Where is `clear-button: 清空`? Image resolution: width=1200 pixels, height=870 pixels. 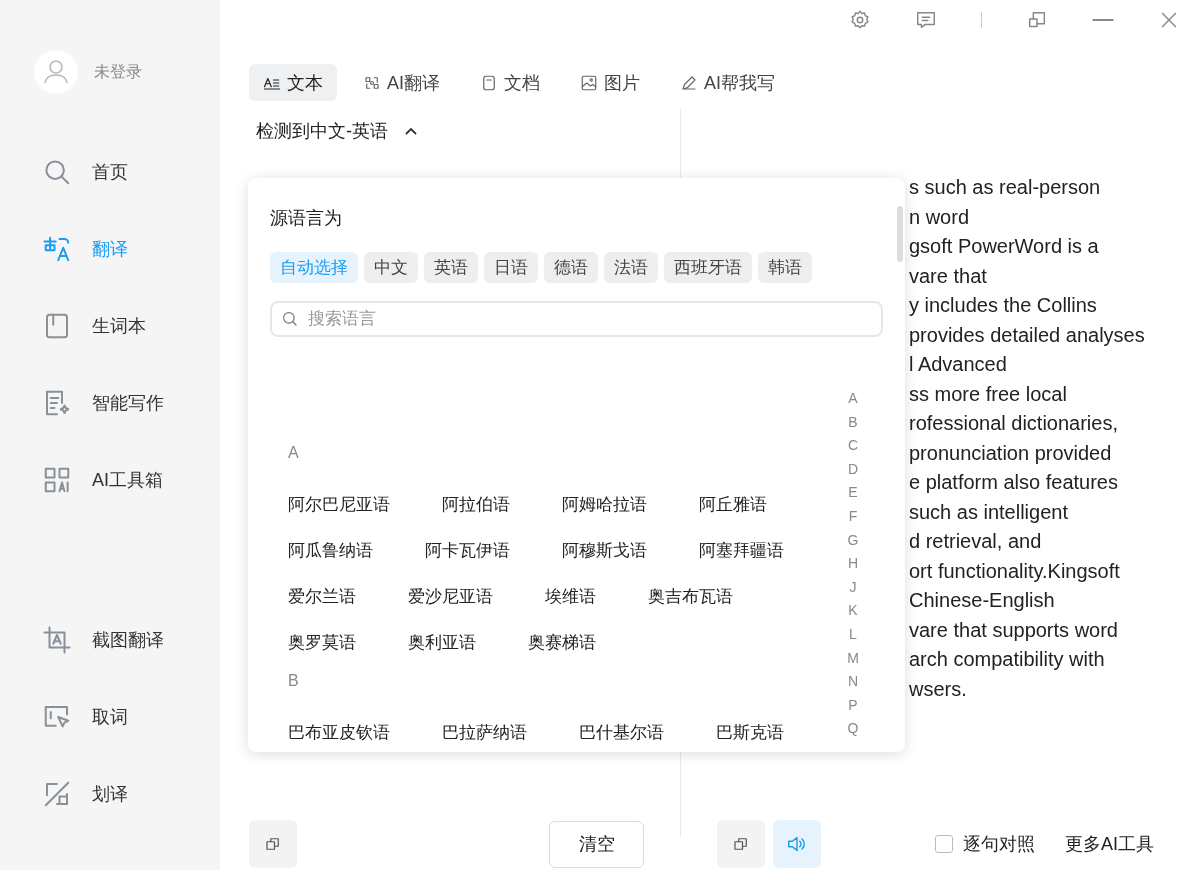
clear-button: 清空 is located at coordinates (596, 844).